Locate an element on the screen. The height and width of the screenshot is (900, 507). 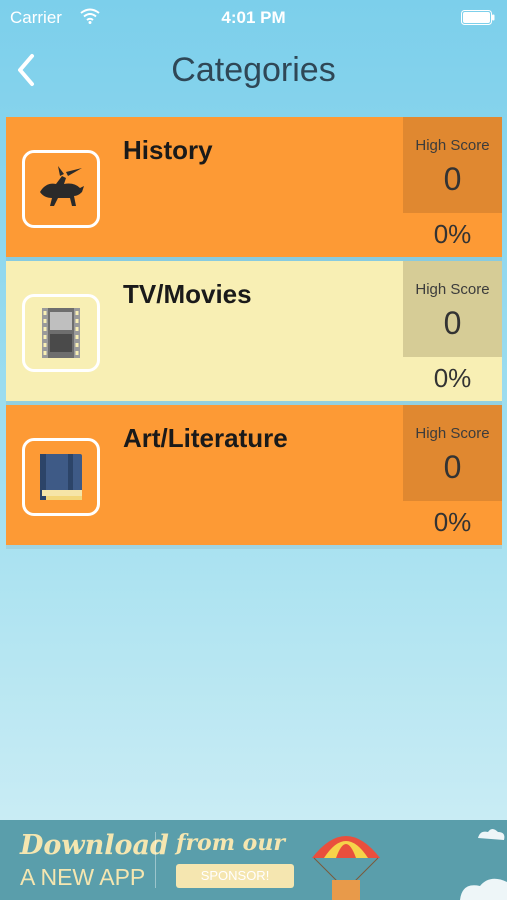
ad-headline: Download is located at coordinates (94, 845).